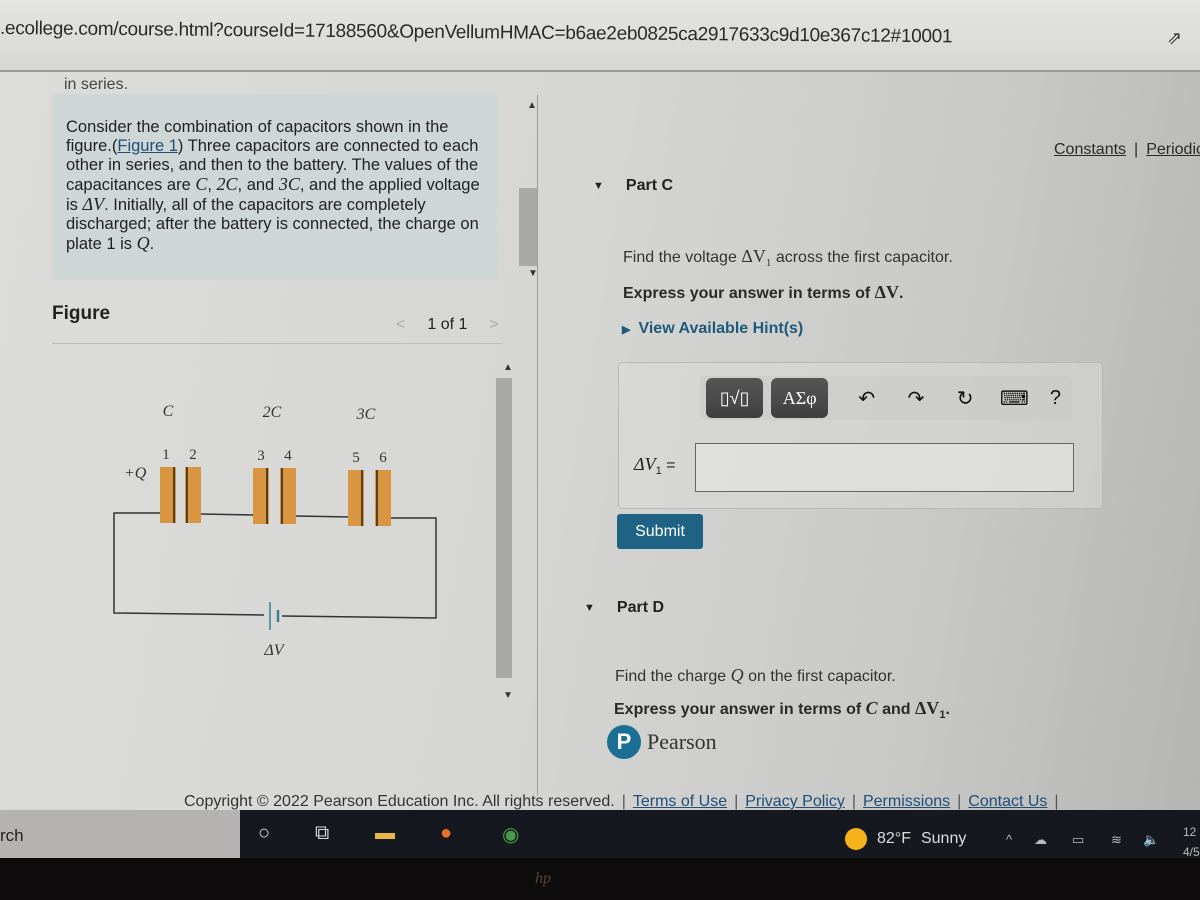 The height and width of the screenshot is (900, 1200). Describe the element at coordinates (1078, 840) in the screenshot. I see `battery-icon: ▭` at that location.